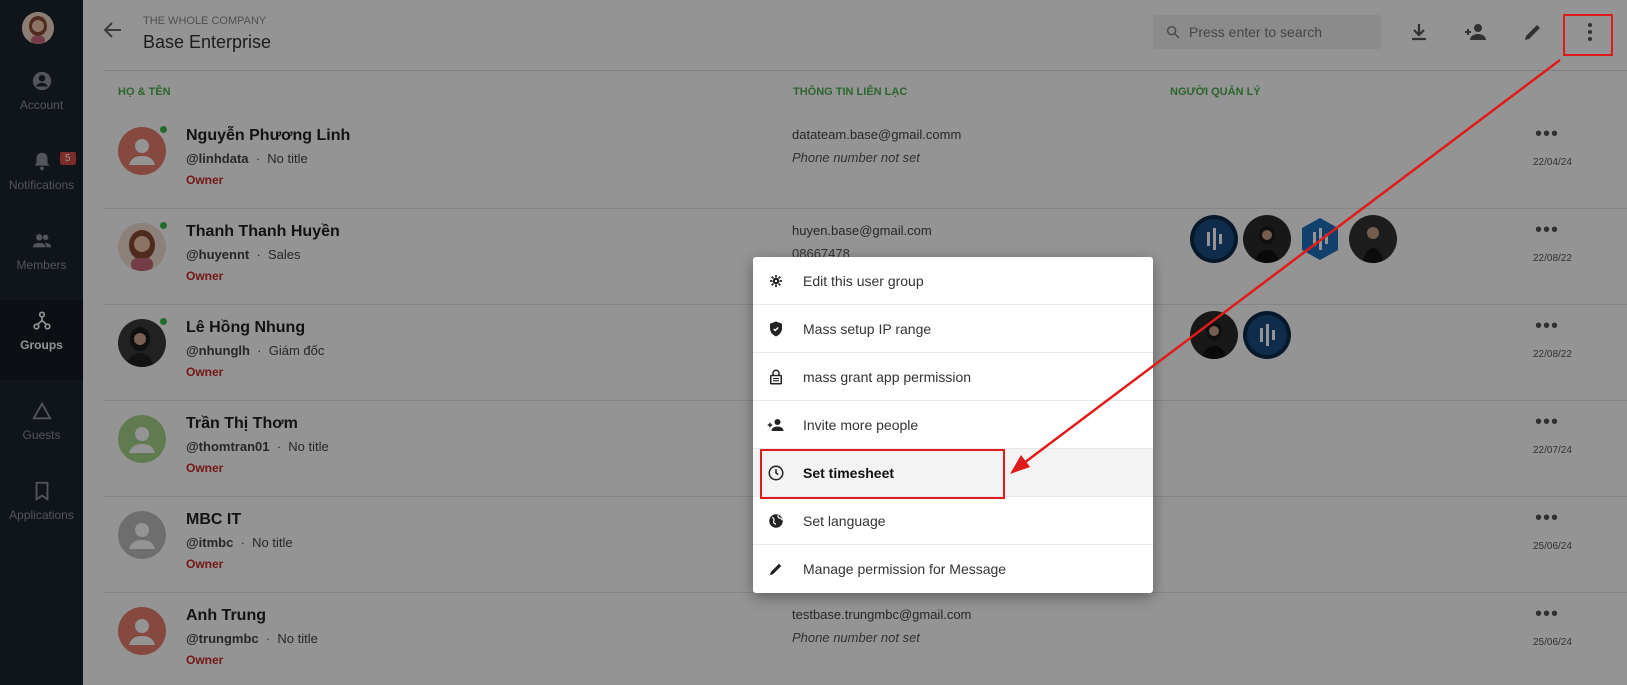 The height and width of the screenshot is (685, 1627). What do you see at coordinates (776, 569) in the screenshot?
I see `pencil-icon` at bounding box center [776, 569].